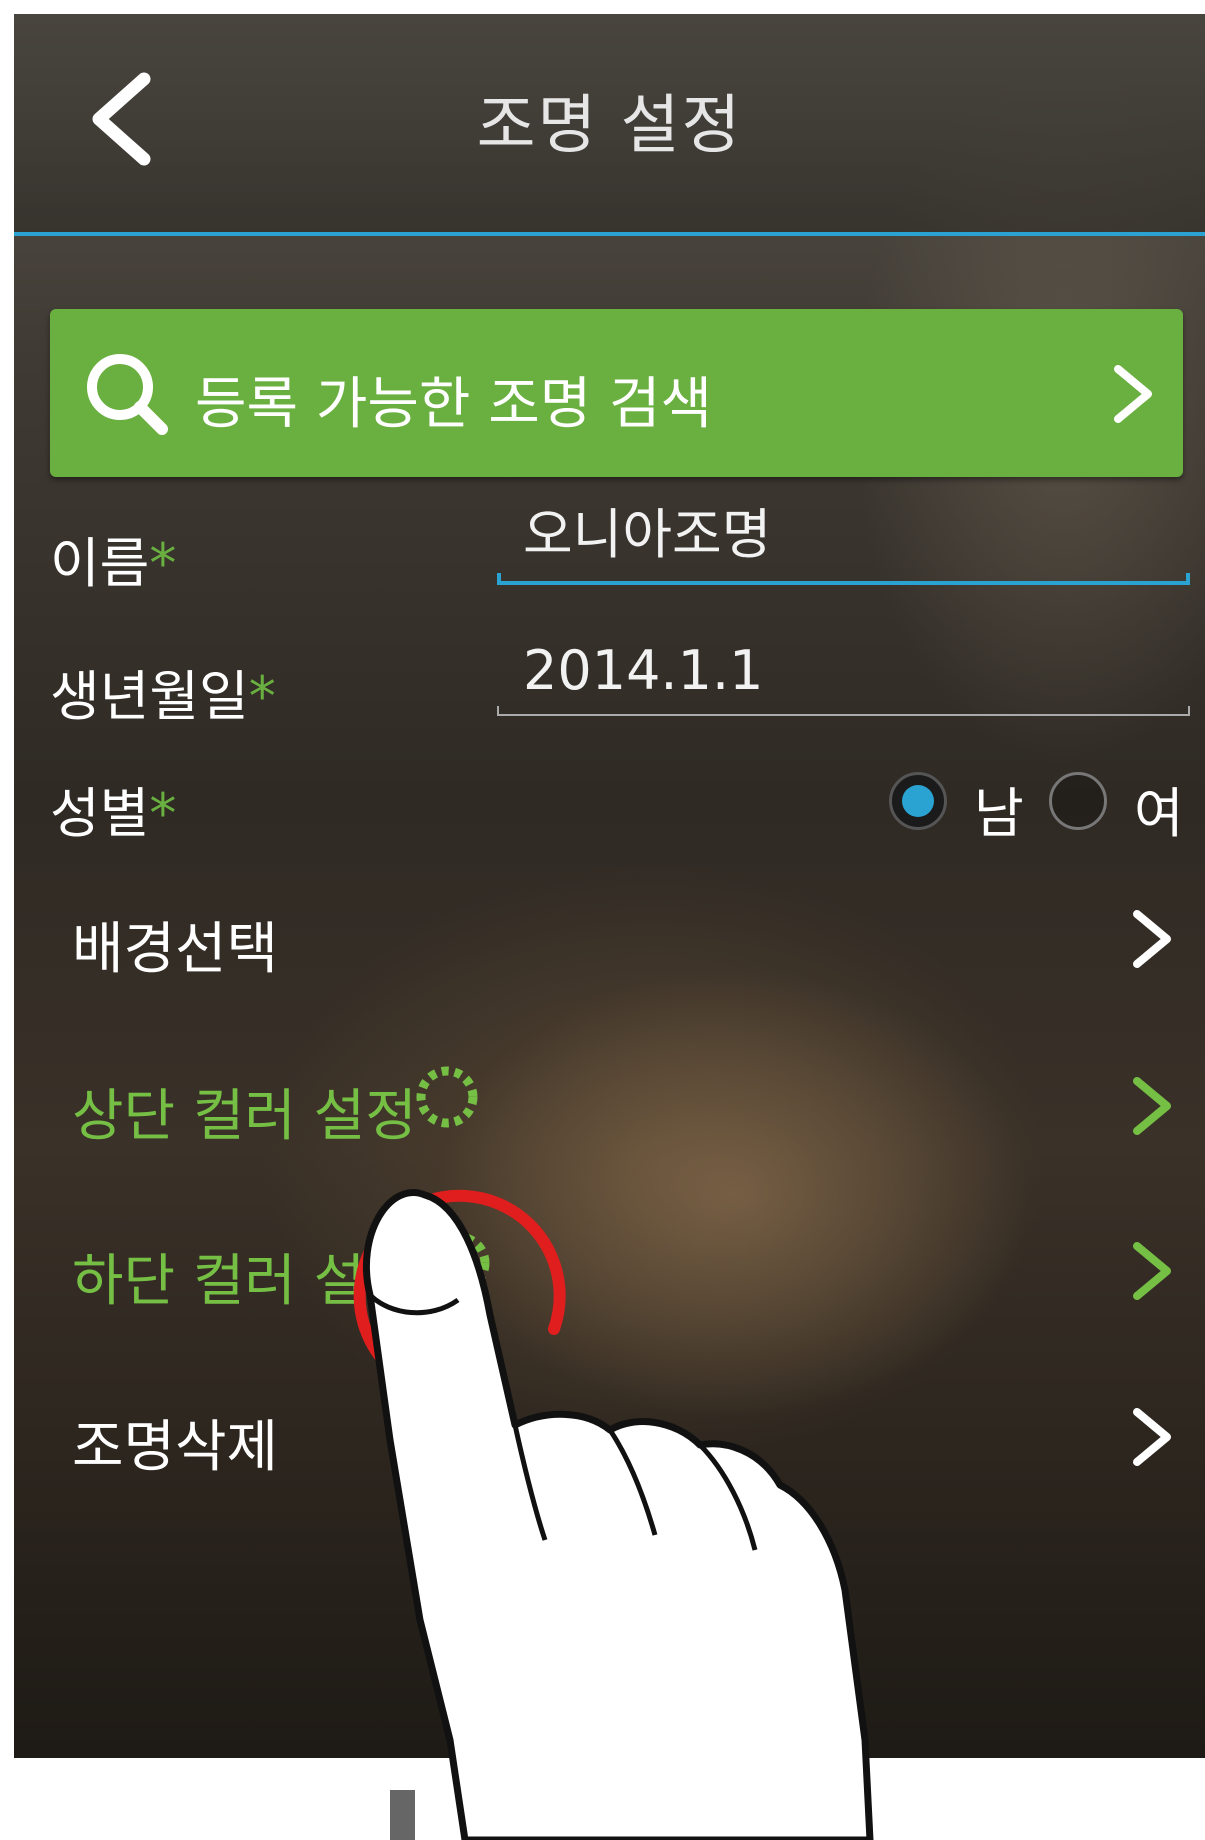 This screenshot has width=1205, height=1840. I want to click on radio-selected-dot, so click(918, 801).